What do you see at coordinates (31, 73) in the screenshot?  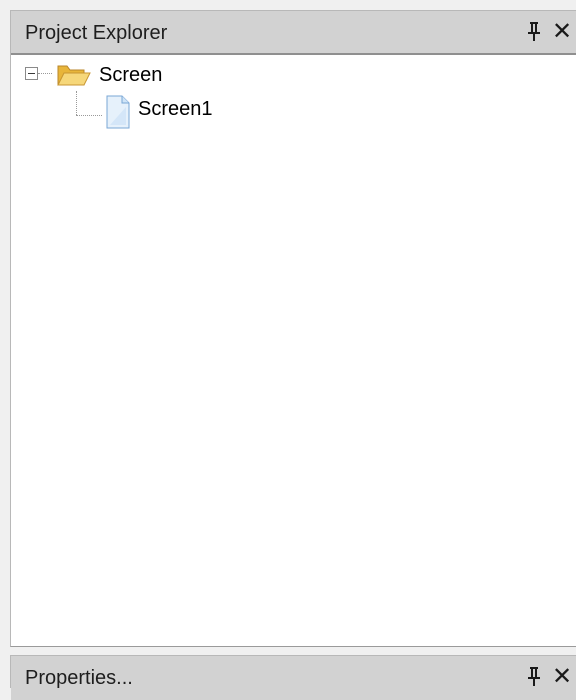 I see `collapse-icon` at bounding box center [31, 73].